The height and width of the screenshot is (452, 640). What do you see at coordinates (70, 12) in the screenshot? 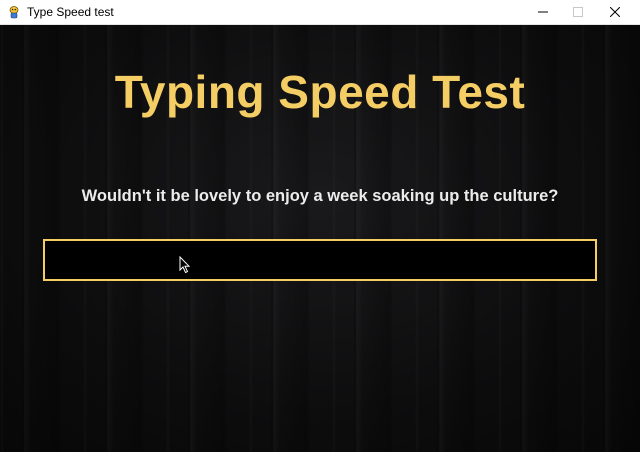
I see `window-title: Type Speed test` at bounding box center [70, 12].